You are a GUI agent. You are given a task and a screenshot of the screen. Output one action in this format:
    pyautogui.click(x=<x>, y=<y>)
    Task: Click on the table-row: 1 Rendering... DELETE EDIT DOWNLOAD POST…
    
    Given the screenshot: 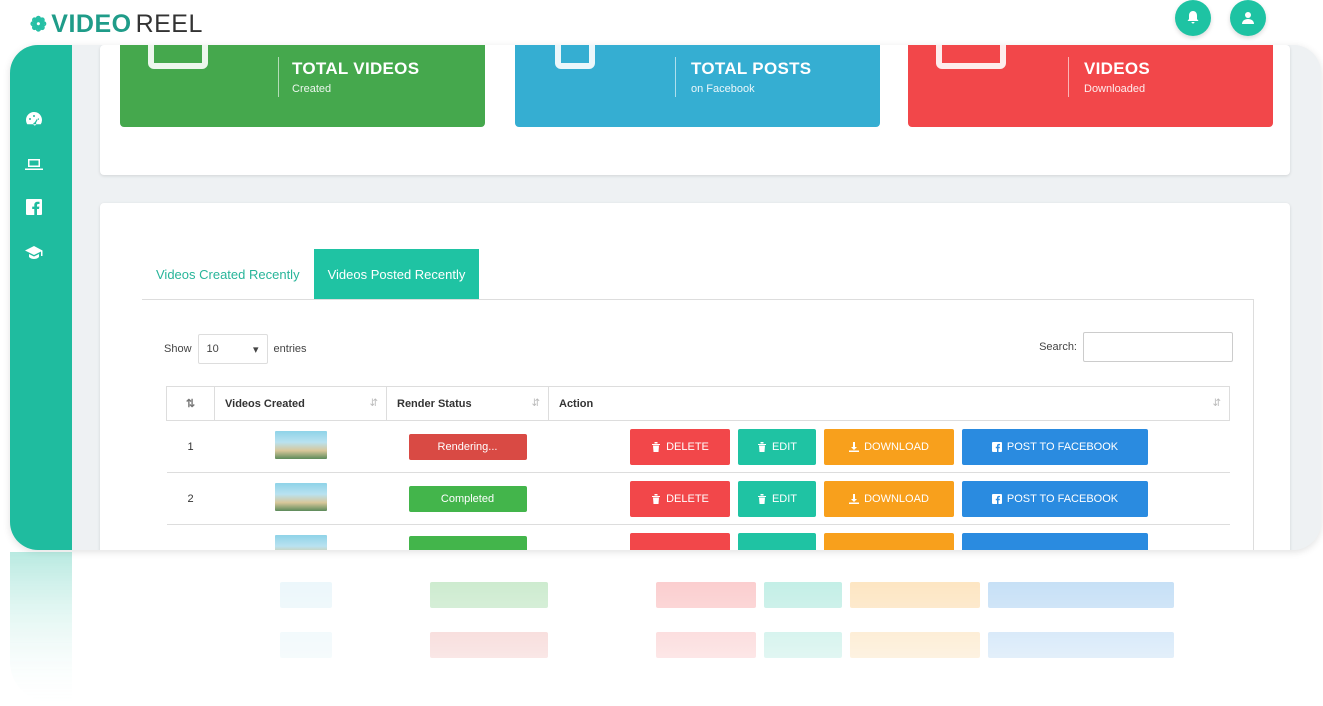 What is the action you would take?
    pyautogui.click(x=698, y=446)
    